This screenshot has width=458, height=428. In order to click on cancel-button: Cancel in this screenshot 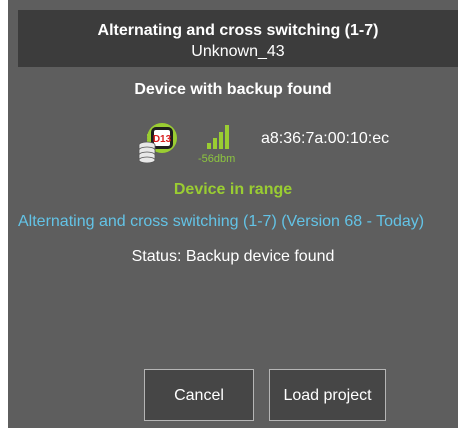, I will do `click(199, 395)`.